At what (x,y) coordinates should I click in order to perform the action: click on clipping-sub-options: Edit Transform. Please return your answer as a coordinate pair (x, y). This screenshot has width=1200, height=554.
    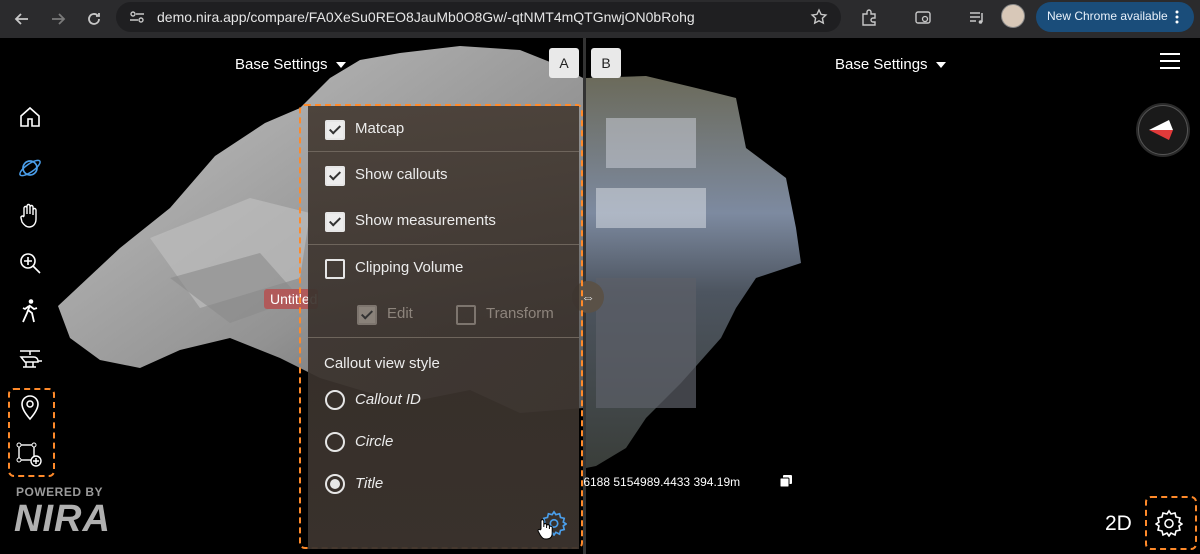
    Looking at the image, I should click on (443, 314).